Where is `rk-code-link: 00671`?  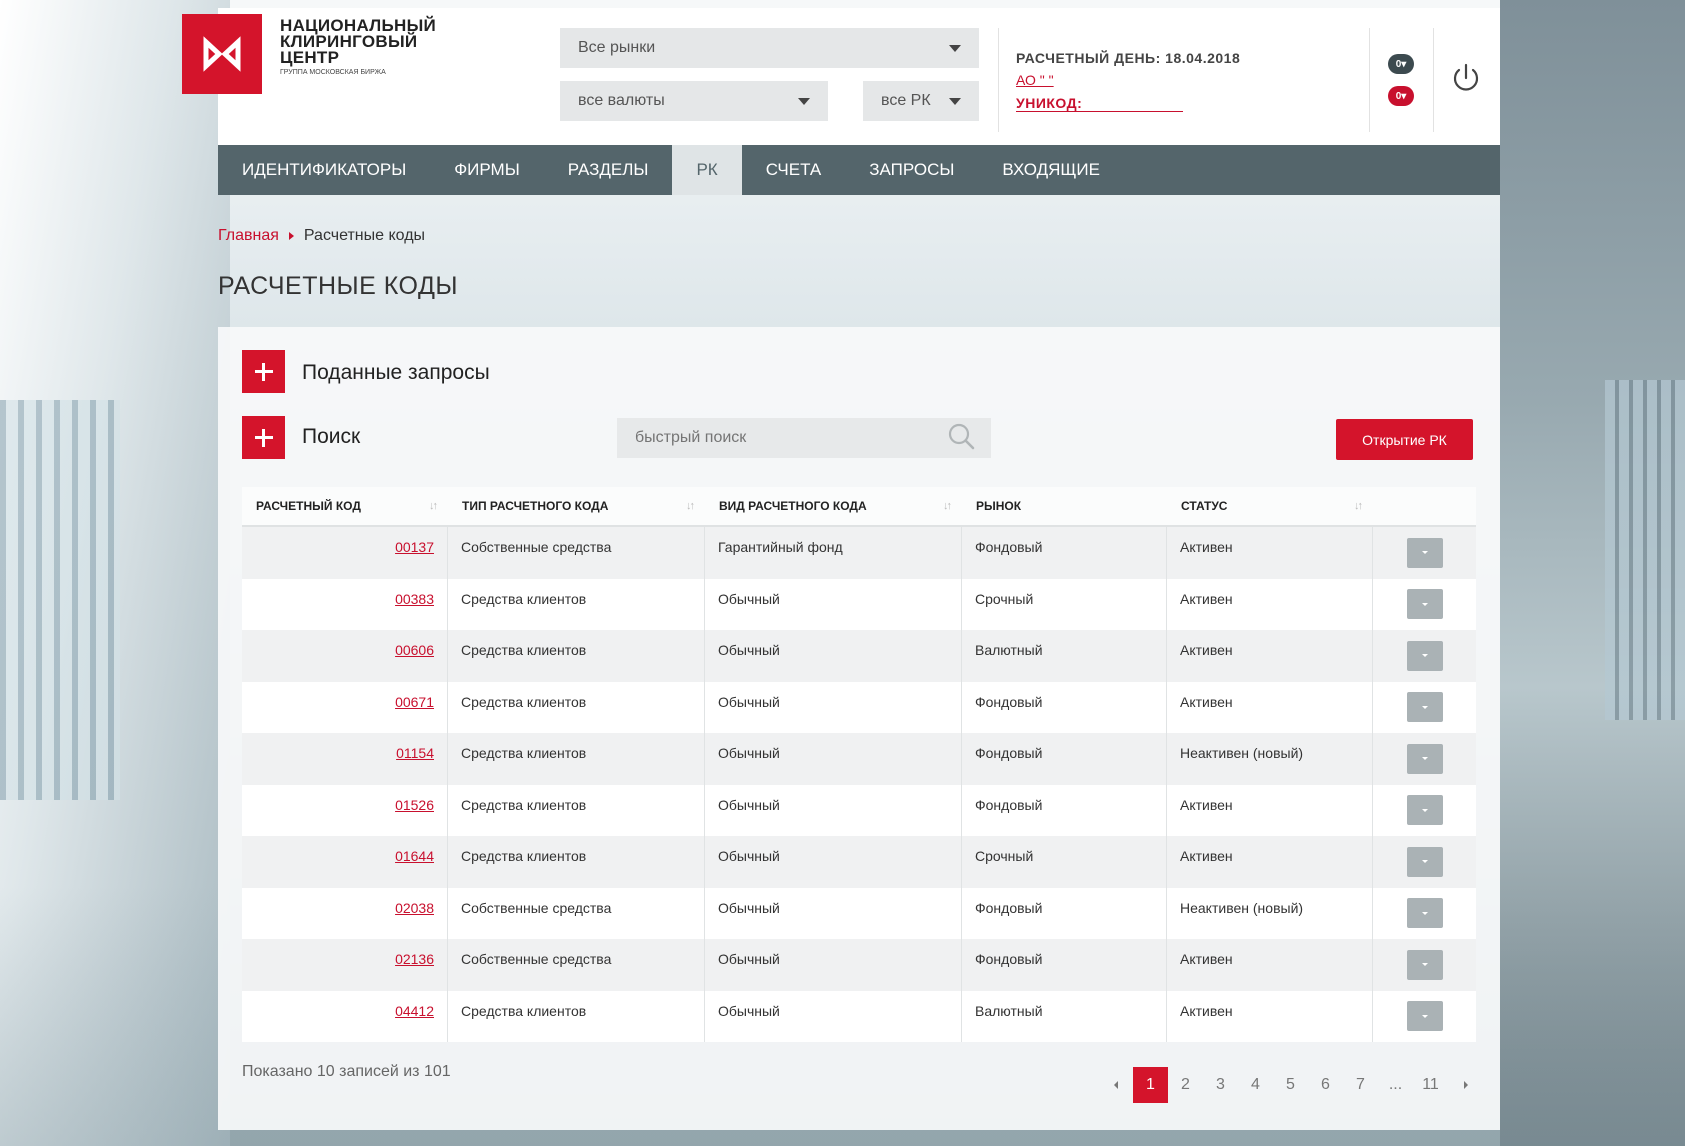 rk-code-link: 00671 is located at coordinates (414, 702).